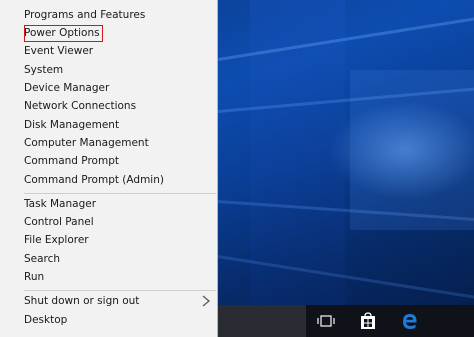  Describe the element at coordinates (56, 240) in the screenshot. I see `menu-item-file-explorer: File Explorer` at that location.